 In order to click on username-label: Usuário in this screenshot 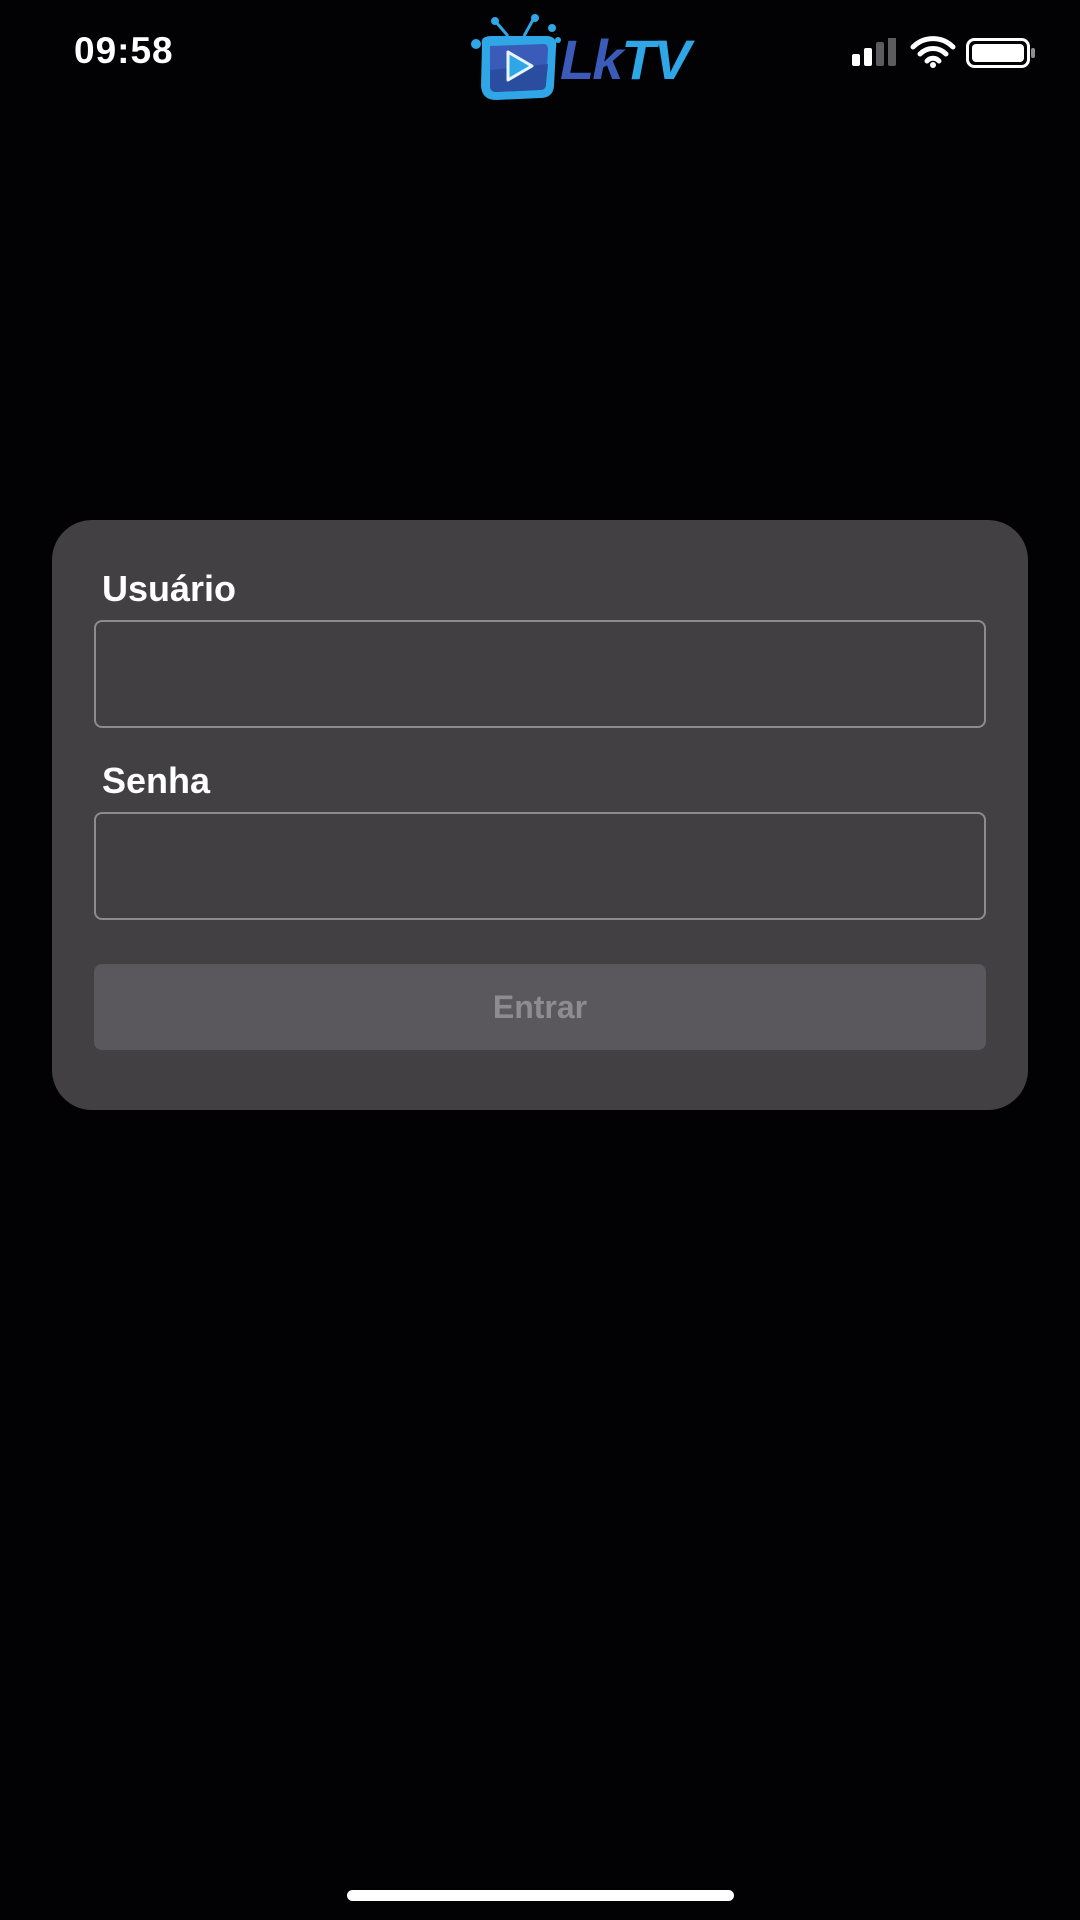, I will do `click(169, 588)`.